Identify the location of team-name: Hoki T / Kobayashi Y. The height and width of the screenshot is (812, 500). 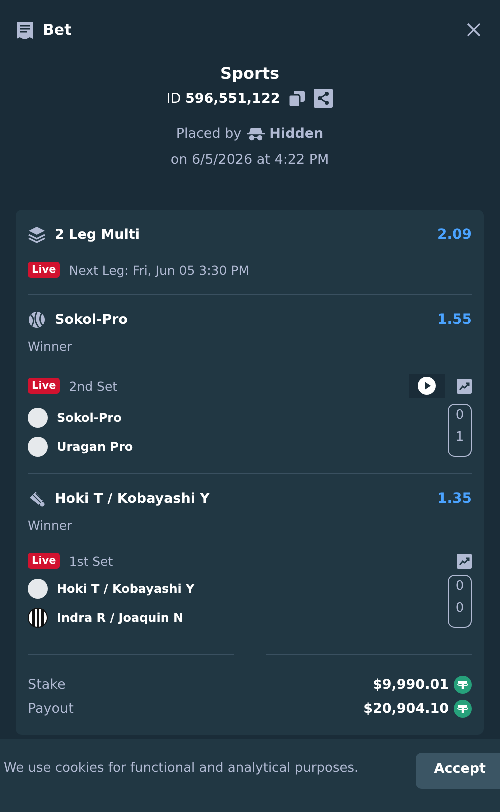
(126, 589).